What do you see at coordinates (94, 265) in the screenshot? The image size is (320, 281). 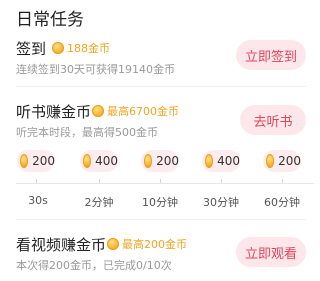 I see `task-video-desc: 本次得200金币，已完成0/10次` at bounding box center [94, 265].